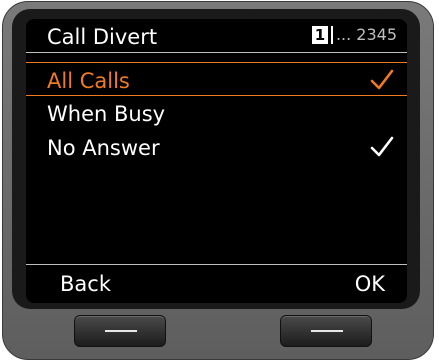 The image size is (439, 364). I want to click on other-lines: ... 2345, so click(366, 34).